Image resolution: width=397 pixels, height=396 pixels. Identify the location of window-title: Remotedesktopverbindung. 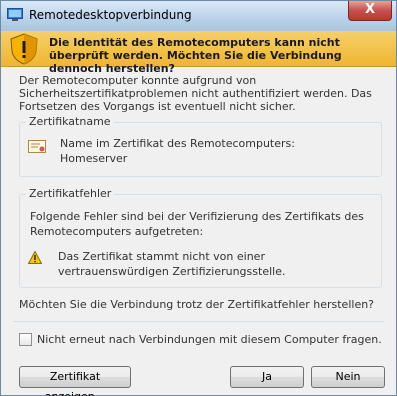
(110, 15).